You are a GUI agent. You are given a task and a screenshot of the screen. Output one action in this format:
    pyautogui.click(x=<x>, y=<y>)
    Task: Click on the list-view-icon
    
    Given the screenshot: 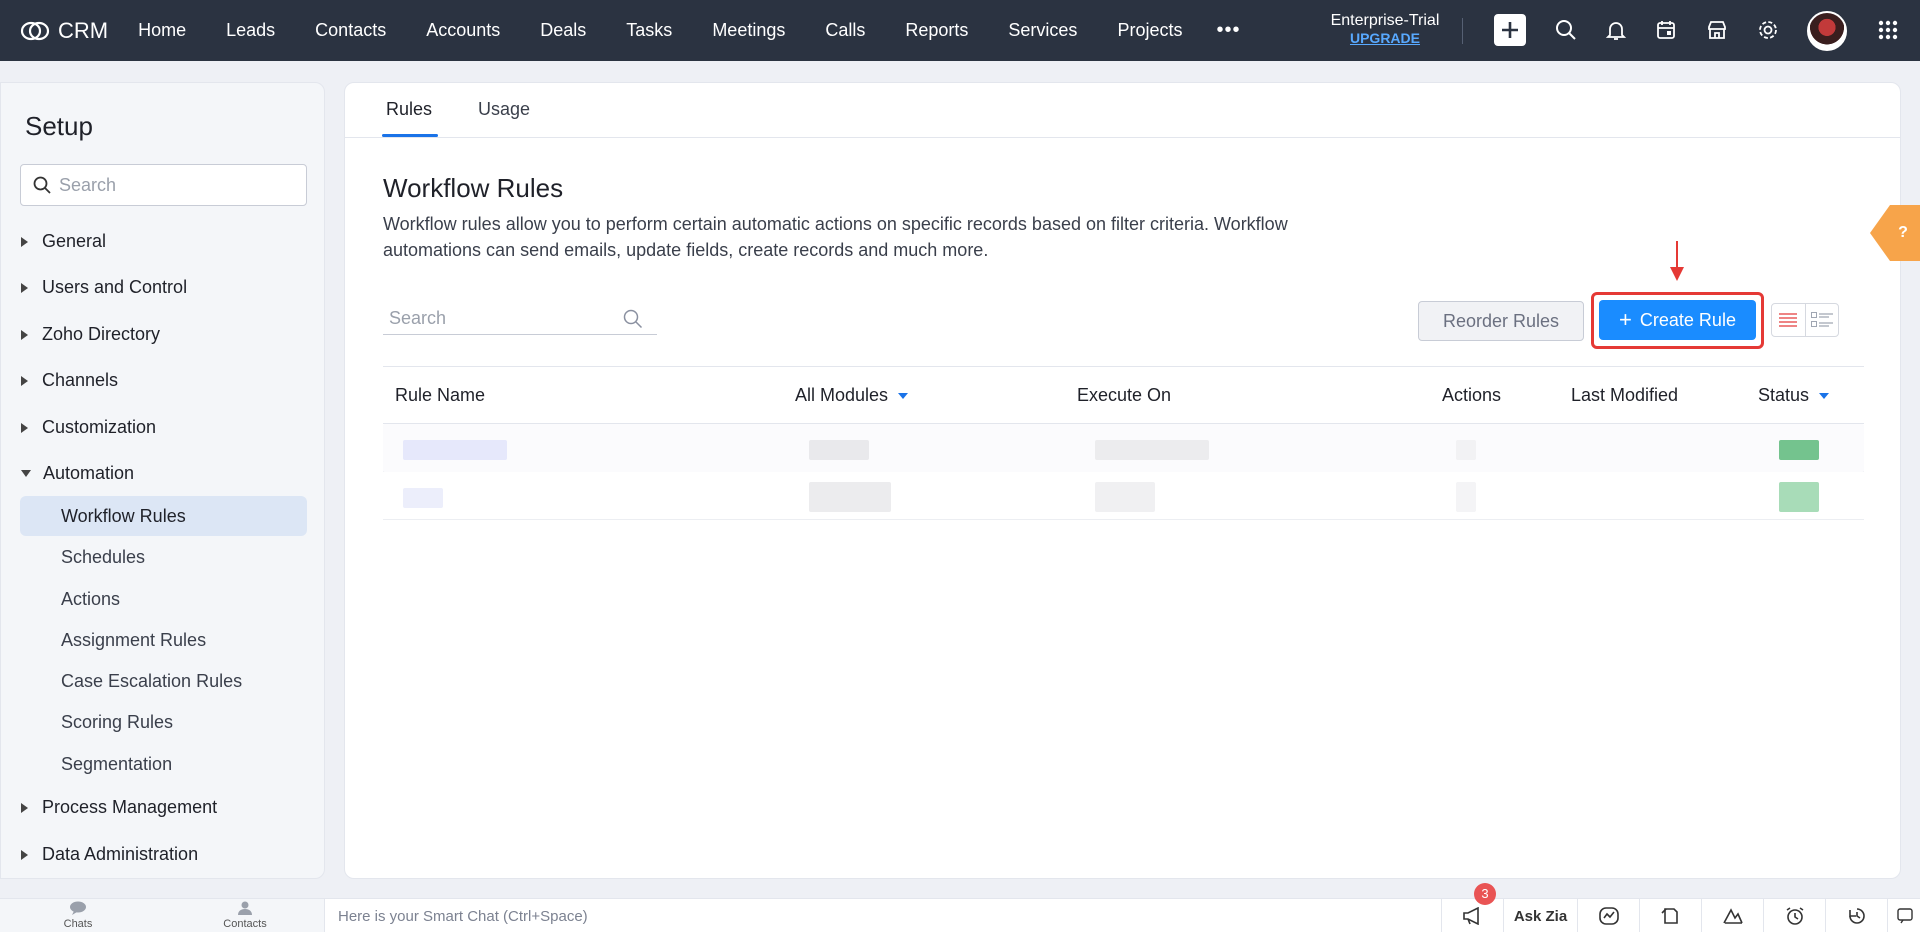 What is the action you would take?
    pyautogui.click(x=1789, y=320)
    